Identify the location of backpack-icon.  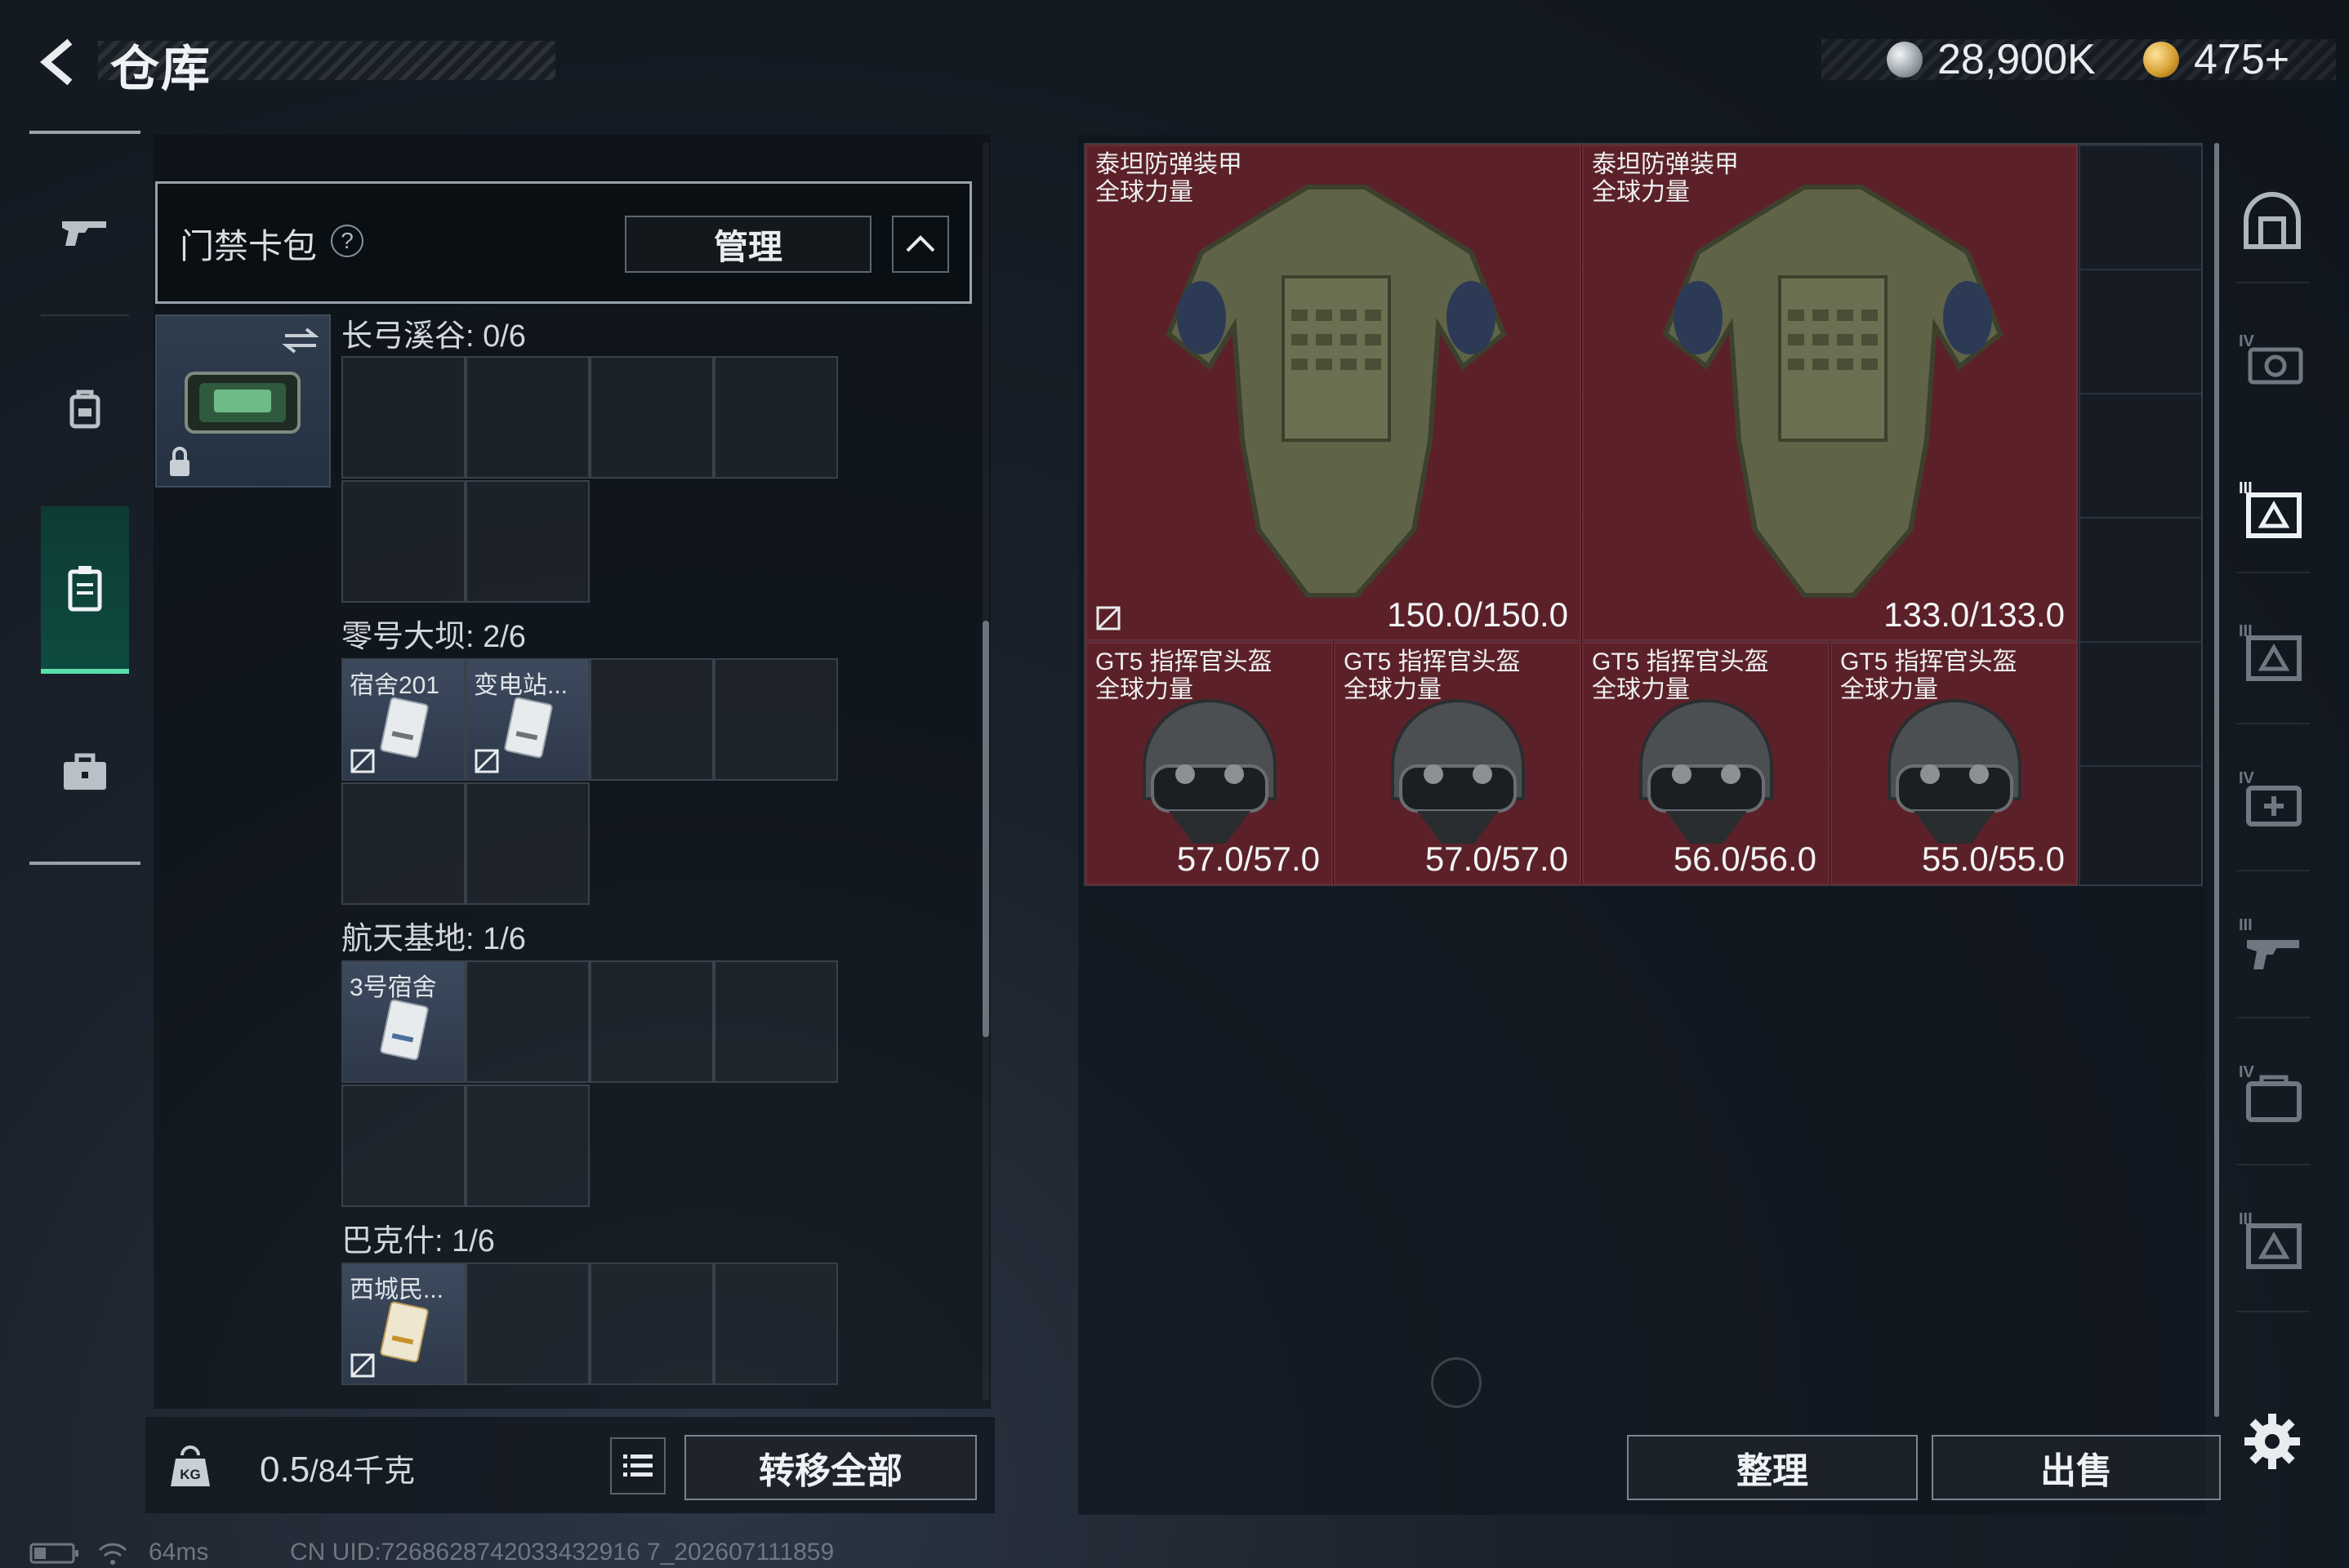
(84, 409).